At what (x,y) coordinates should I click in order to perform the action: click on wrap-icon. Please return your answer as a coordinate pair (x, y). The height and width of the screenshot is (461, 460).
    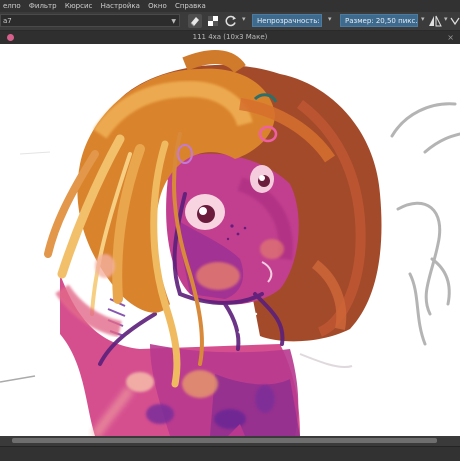
    Looking at the image, I should click on (455, 21).